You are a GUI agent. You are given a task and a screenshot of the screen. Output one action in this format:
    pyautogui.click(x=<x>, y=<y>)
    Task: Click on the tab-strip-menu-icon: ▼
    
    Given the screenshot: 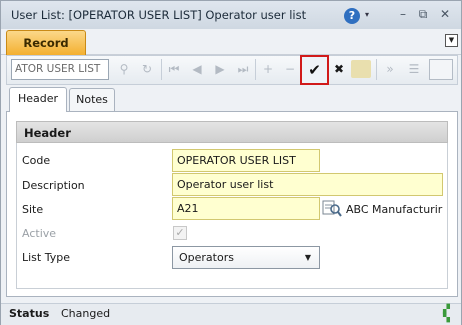 What is the action you would take?
    pyautogui.click(x=451, y=40)
    